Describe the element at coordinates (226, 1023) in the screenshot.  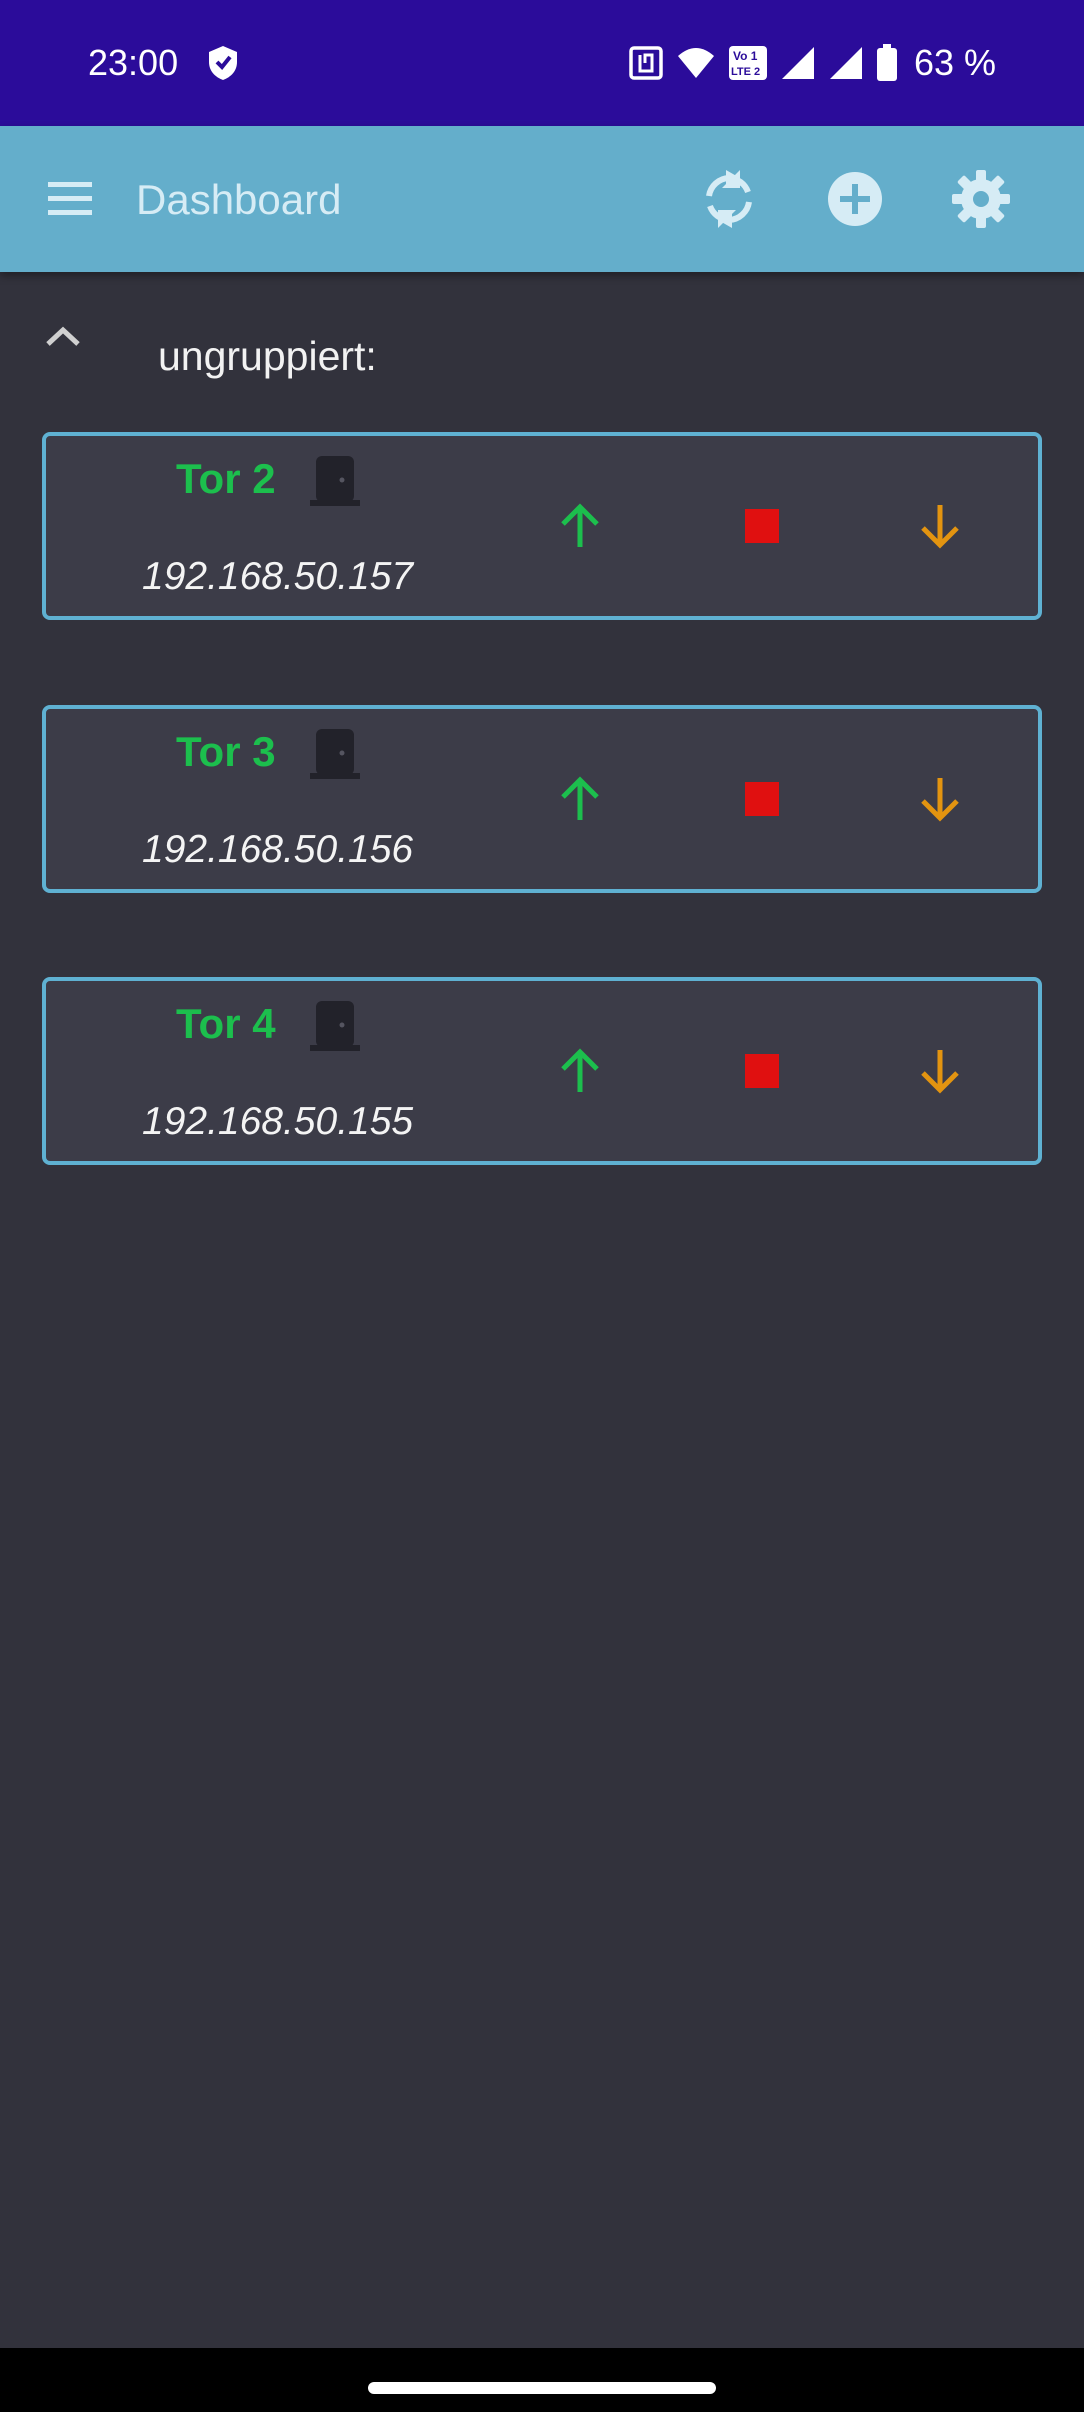
I see `device-name: Tor 4` at that location.